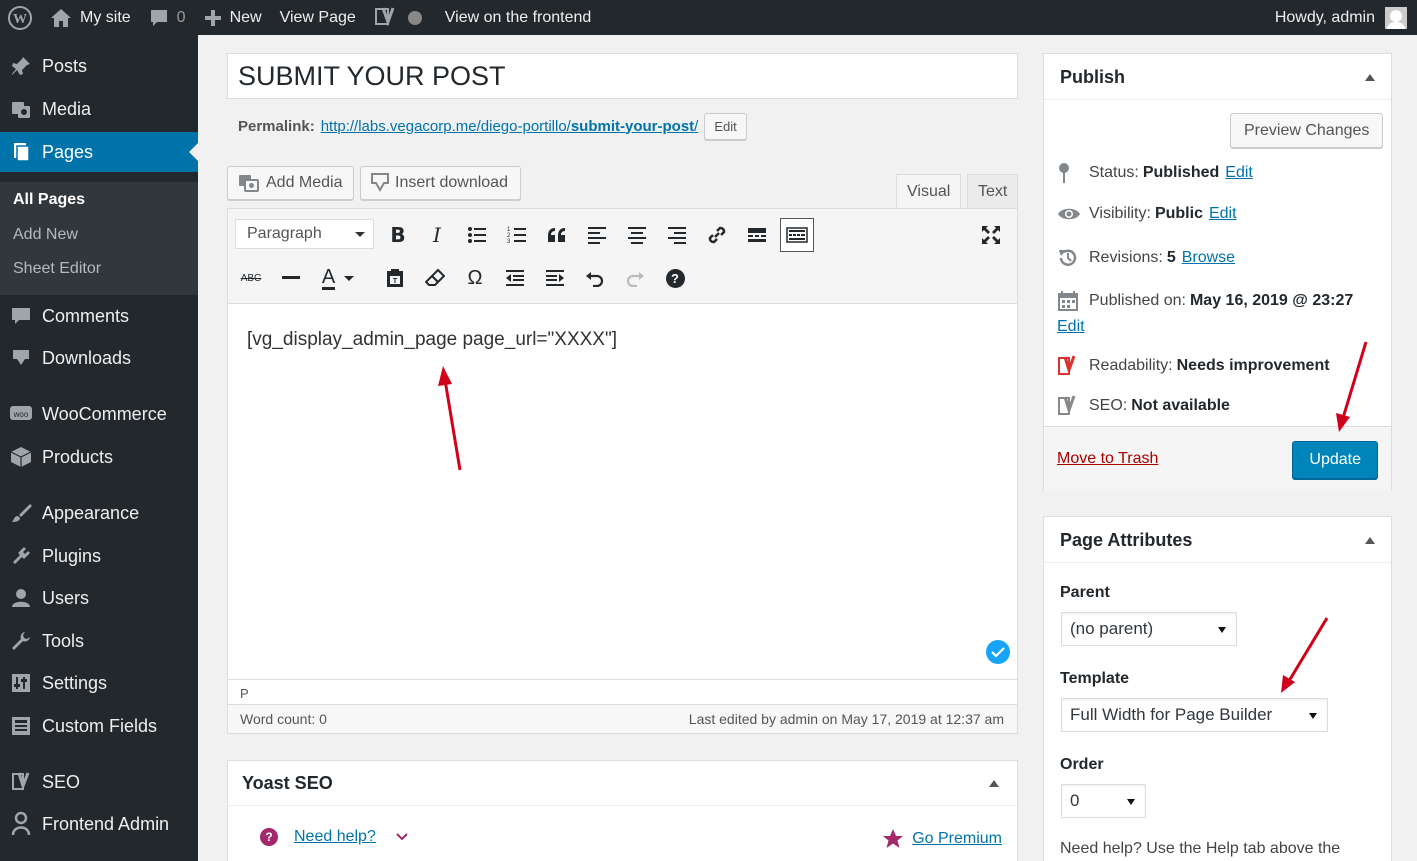 Image resolution: width=1417 pixels, height=861 pixels. Describe the element at coordinates (998, 652) in the screenshot. I see `grammarly-check-icon` at that location.